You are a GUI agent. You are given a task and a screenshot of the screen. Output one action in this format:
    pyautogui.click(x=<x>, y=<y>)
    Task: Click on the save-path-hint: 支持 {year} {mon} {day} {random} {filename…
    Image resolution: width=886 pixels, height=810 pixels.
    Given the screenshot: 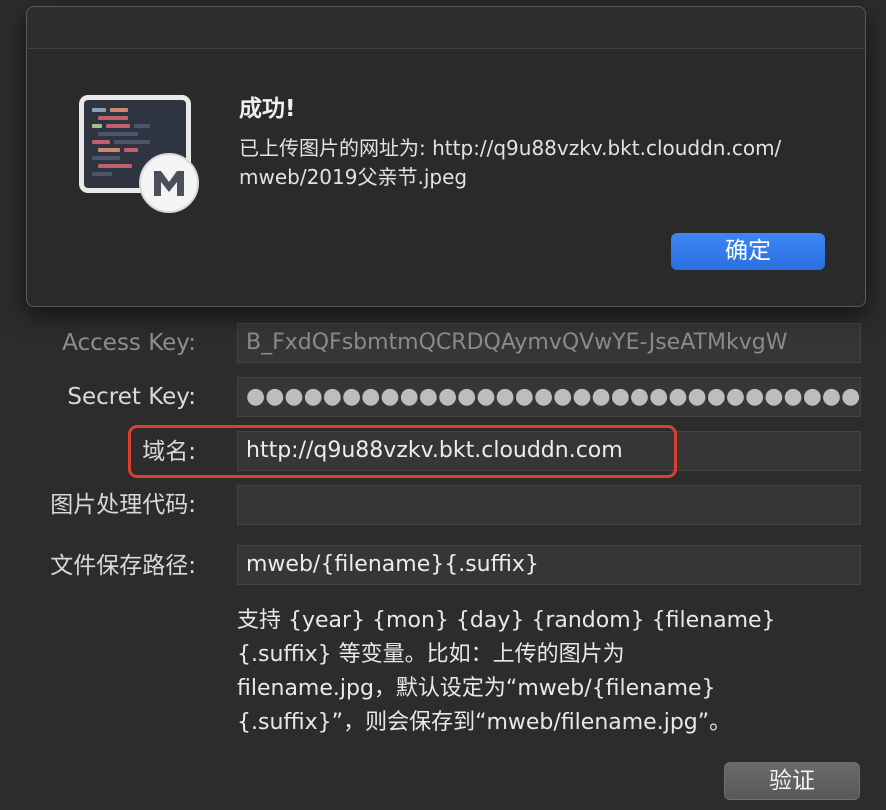 What is the action you would take?
    pyautogui.click(x=537, y=672)
    